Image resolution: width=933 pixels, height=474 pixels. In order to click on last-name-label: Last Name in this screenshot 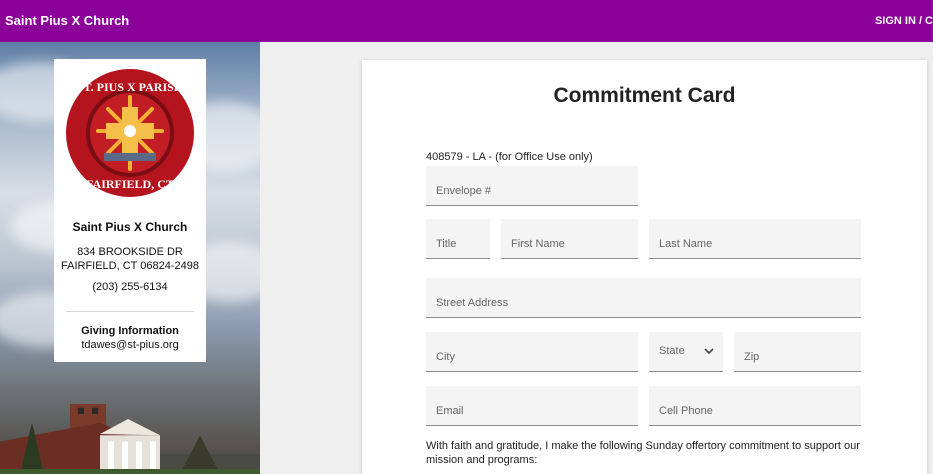, I will do `click(686, 244)`.